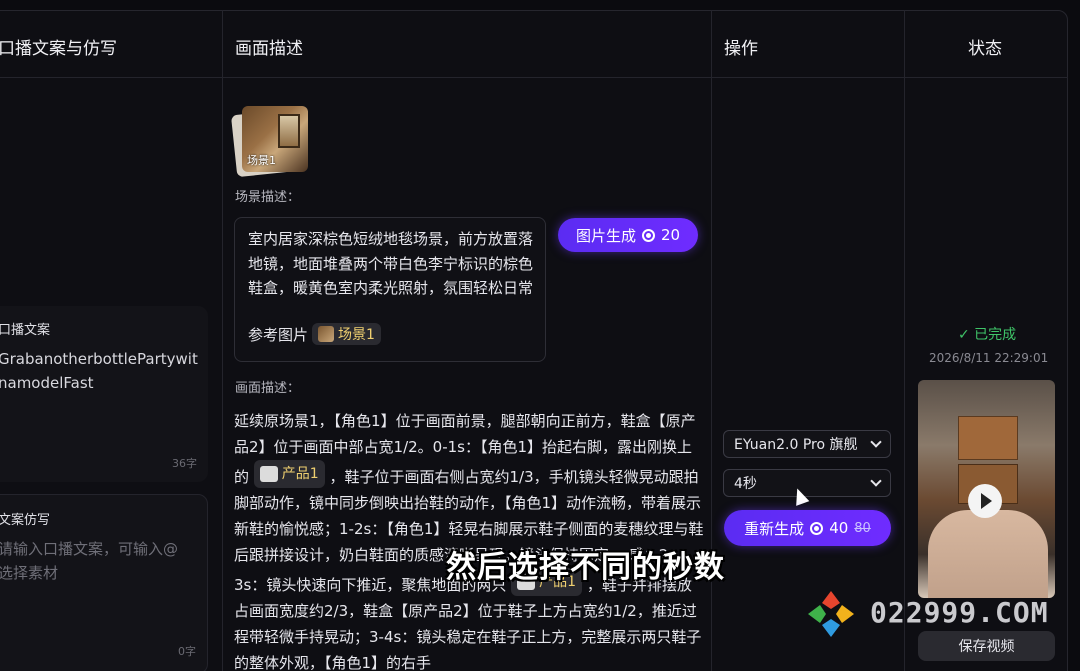 Image resolution: width=1080 pixels, height=671 pixels. Describe the element at coordinates (268, 474) in the screenshot. I see `product-chip-icon` at that location.